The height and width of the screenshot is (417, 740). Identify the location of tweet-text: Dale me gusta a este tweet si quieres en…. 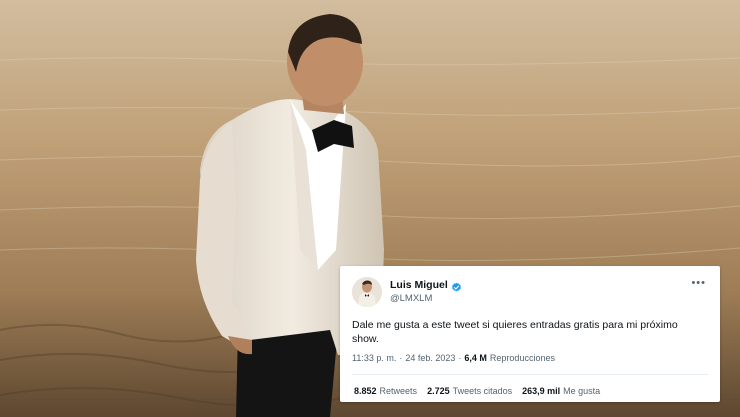
(515, 332).